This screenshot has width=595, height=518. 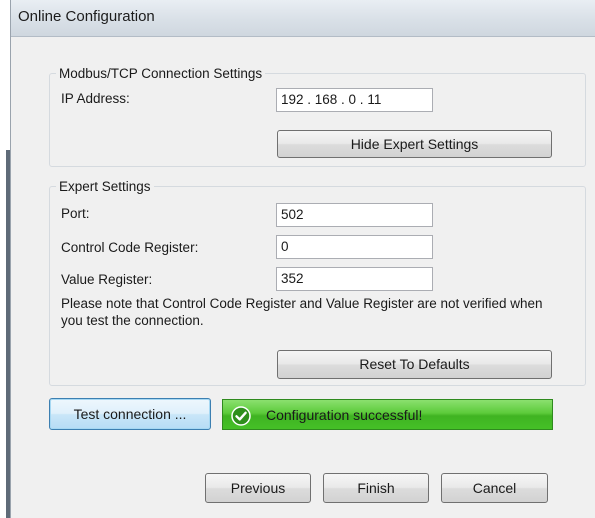 What do you see at coordinates (354, 247) in the screenshot?
I see `control-code-register-field: 0` at bounding box center [354, 247].